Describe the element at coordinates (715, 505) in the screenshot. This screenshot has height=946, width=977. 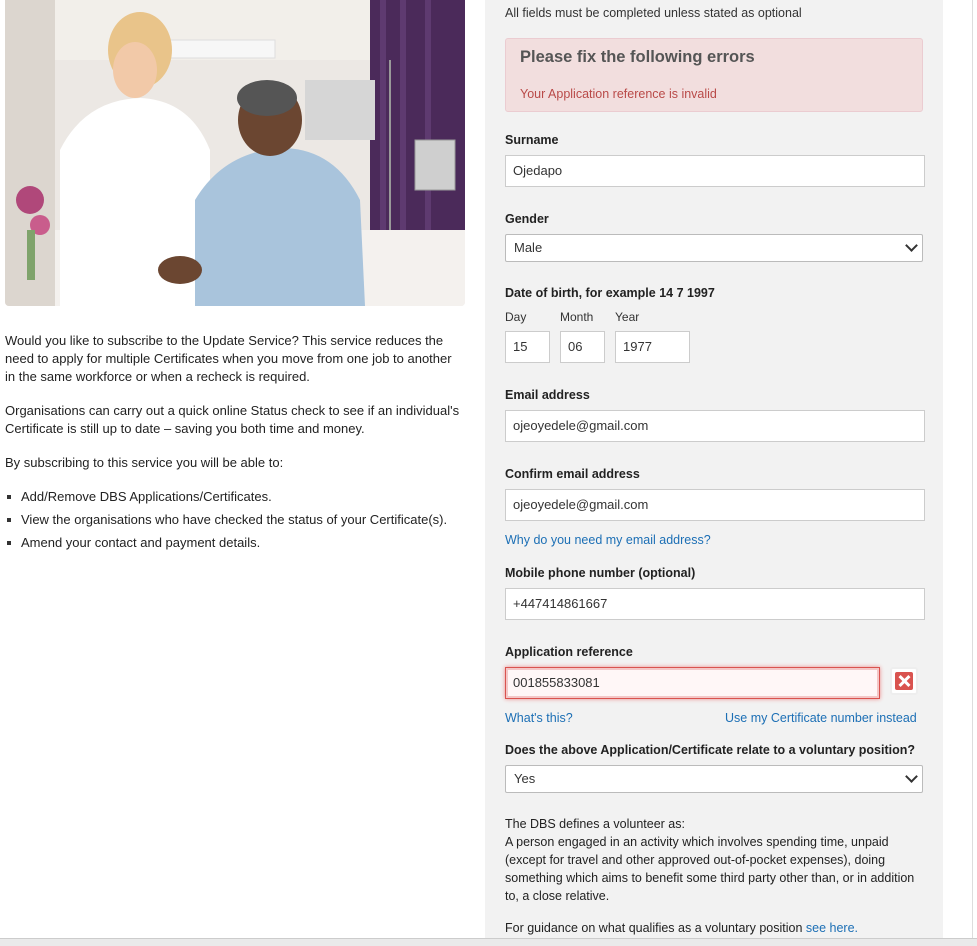
I see `confirm-email-field: ojeoyedele@gmail.com` at that location.